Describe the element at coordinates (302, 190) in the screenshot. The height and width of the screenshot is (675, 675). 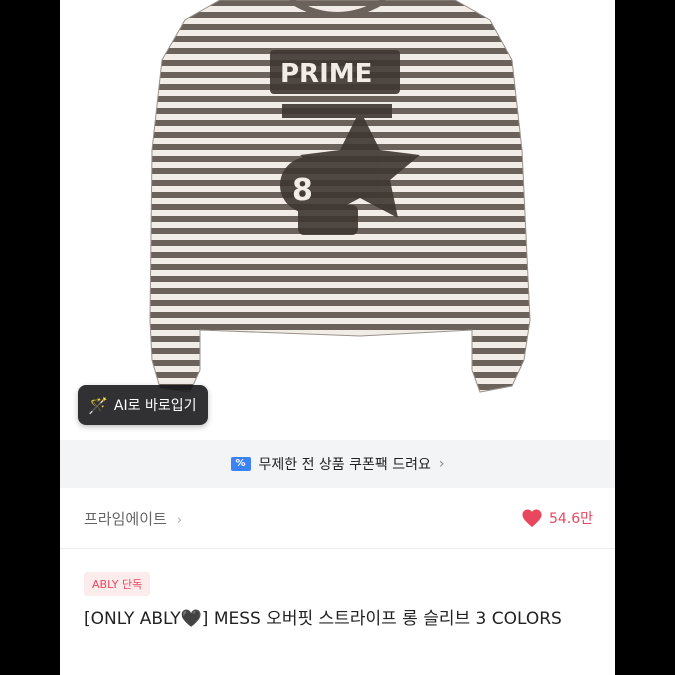
I see `svg-text: 8` at that location.